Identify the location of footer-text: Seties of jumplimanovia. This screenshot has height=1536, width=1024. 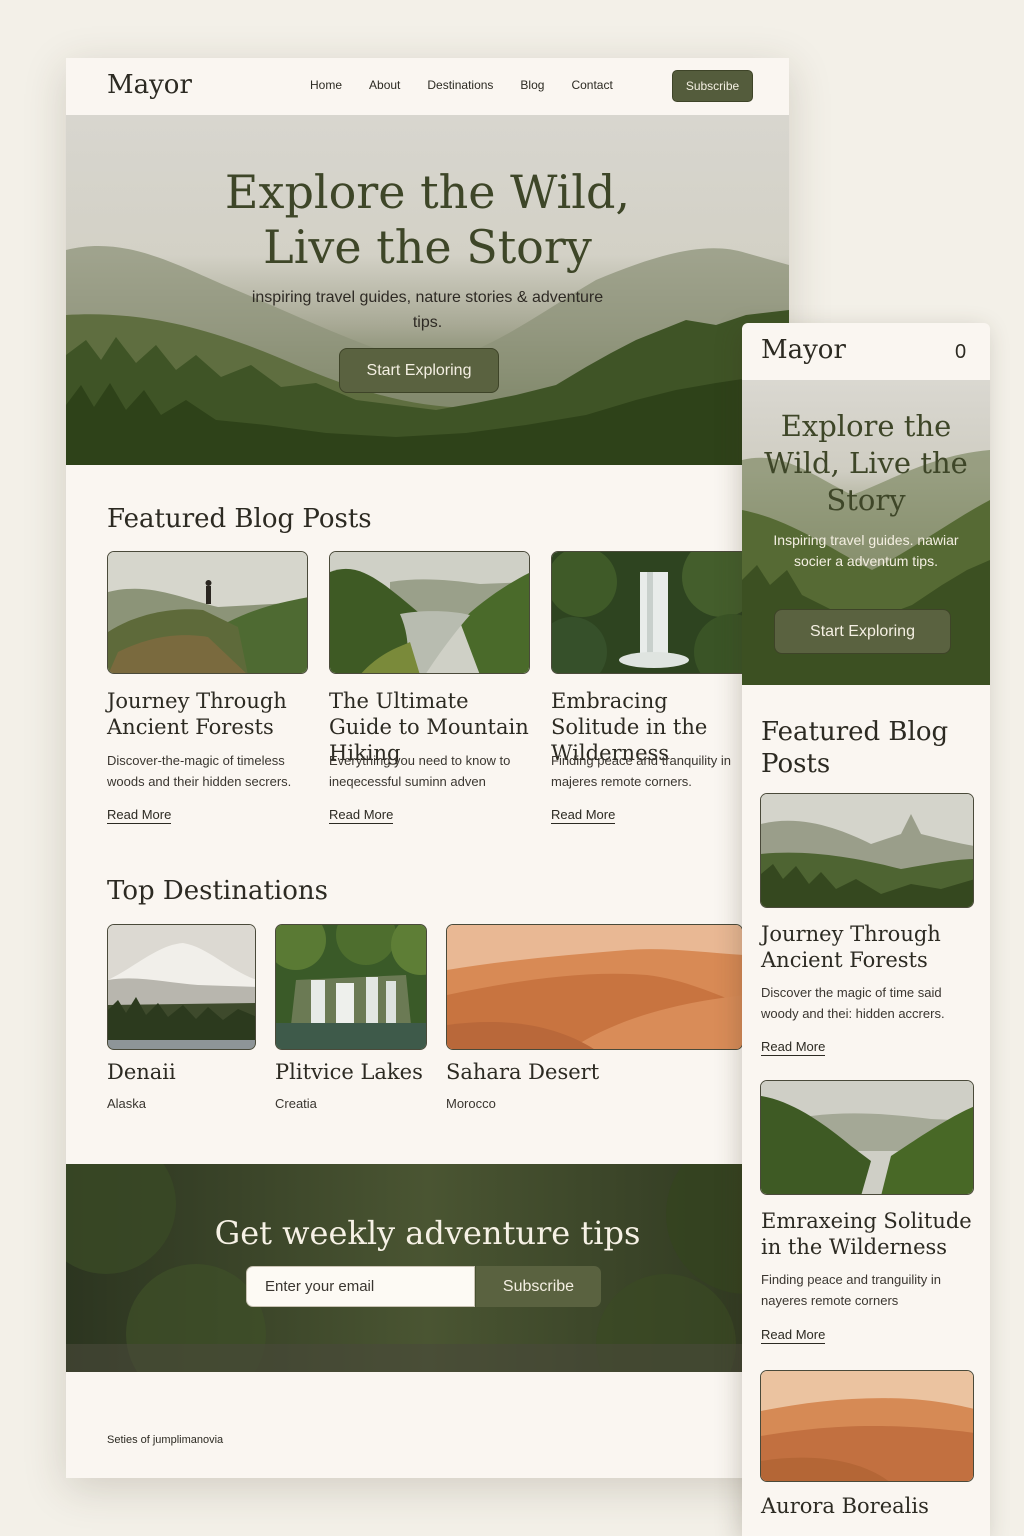
(165, 1440).